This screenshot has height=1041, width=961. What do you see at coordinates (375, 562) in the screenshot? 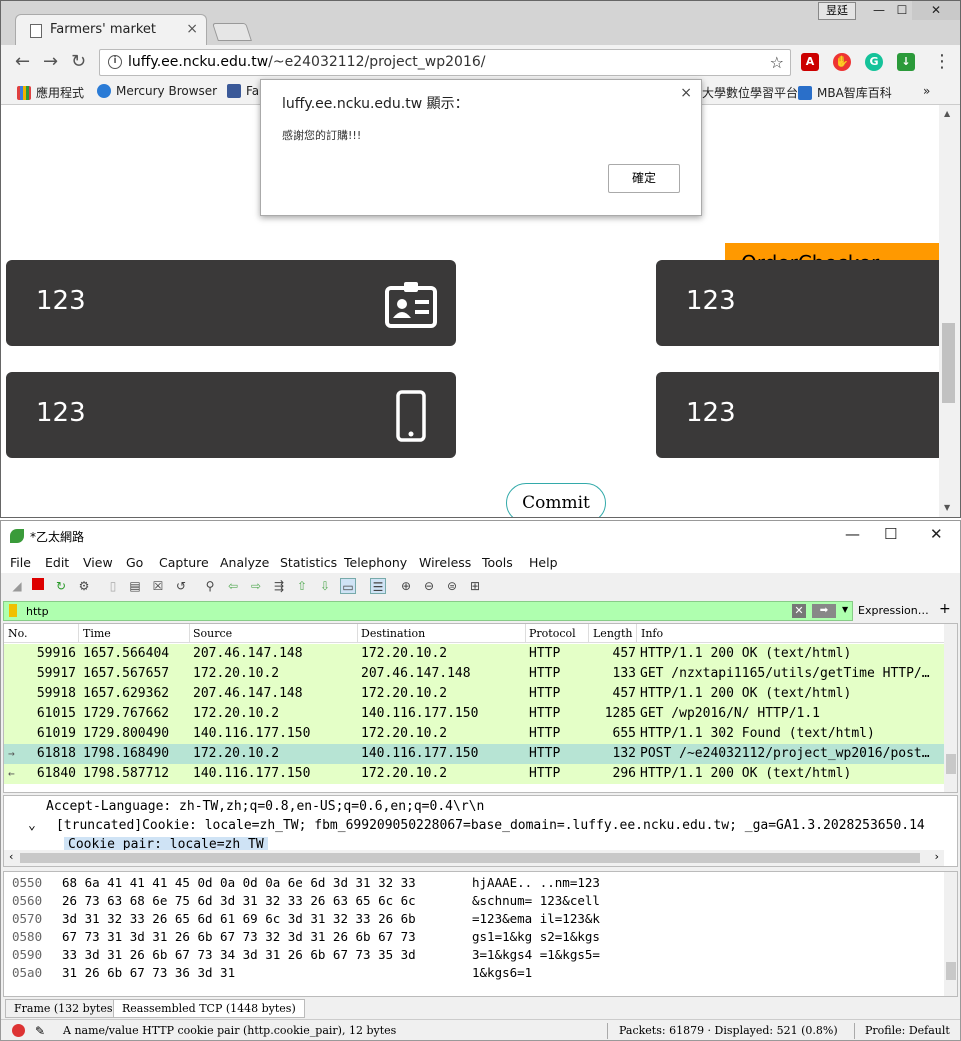
I see `menu-telephony: Telephony` at bounding box center [375, 562].